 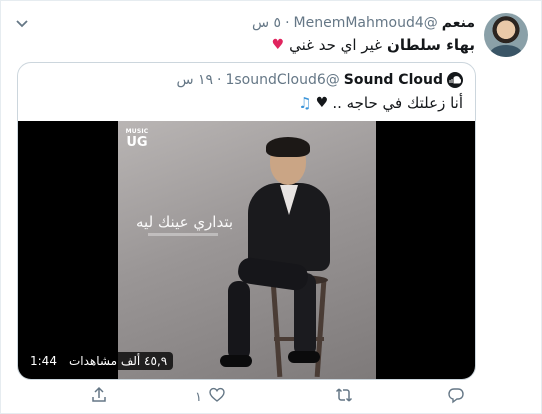 I want to click on video-duration: 1:44, so click(x=43, y=361).